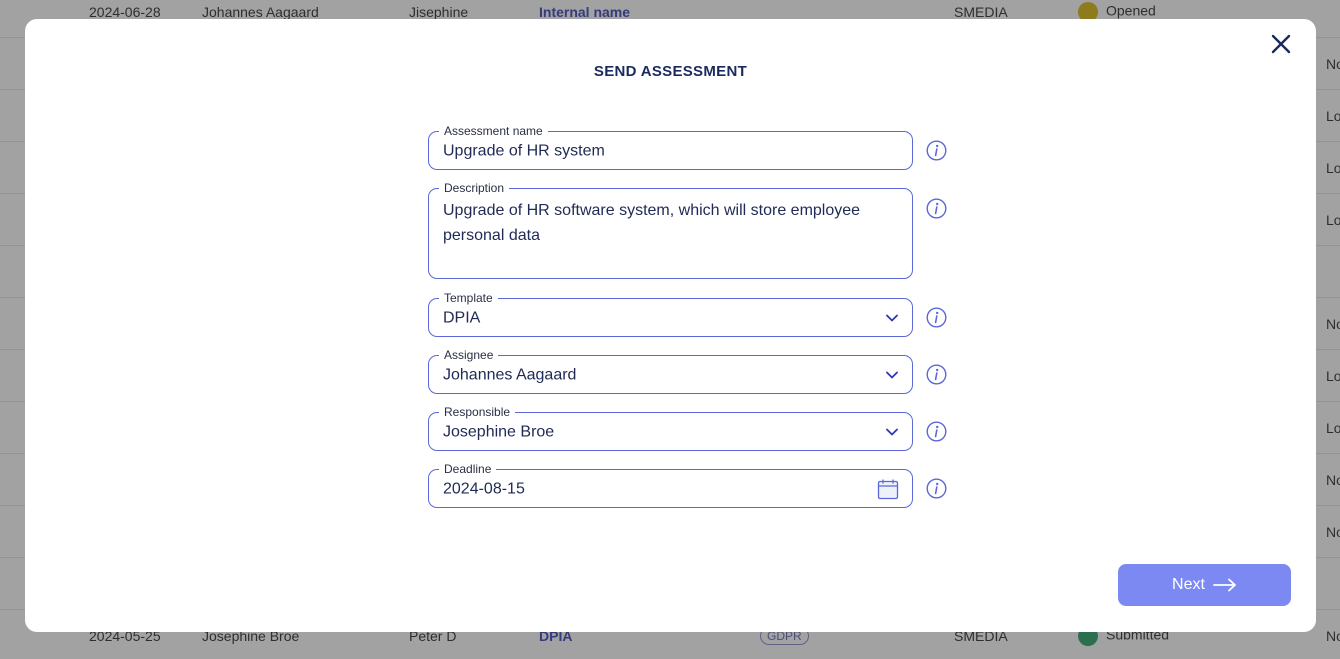 This screenshot has height=659, width=1340. I want to click on next-button: Next, so click(1204, 585).